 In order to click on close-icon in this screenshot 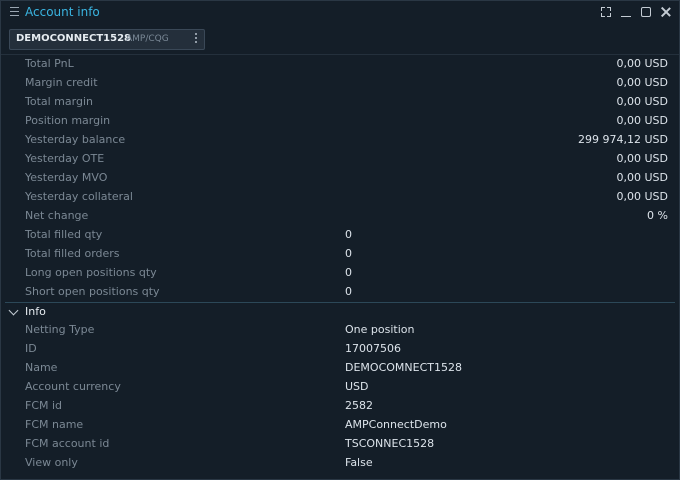, I will do `click(666, 12)`.